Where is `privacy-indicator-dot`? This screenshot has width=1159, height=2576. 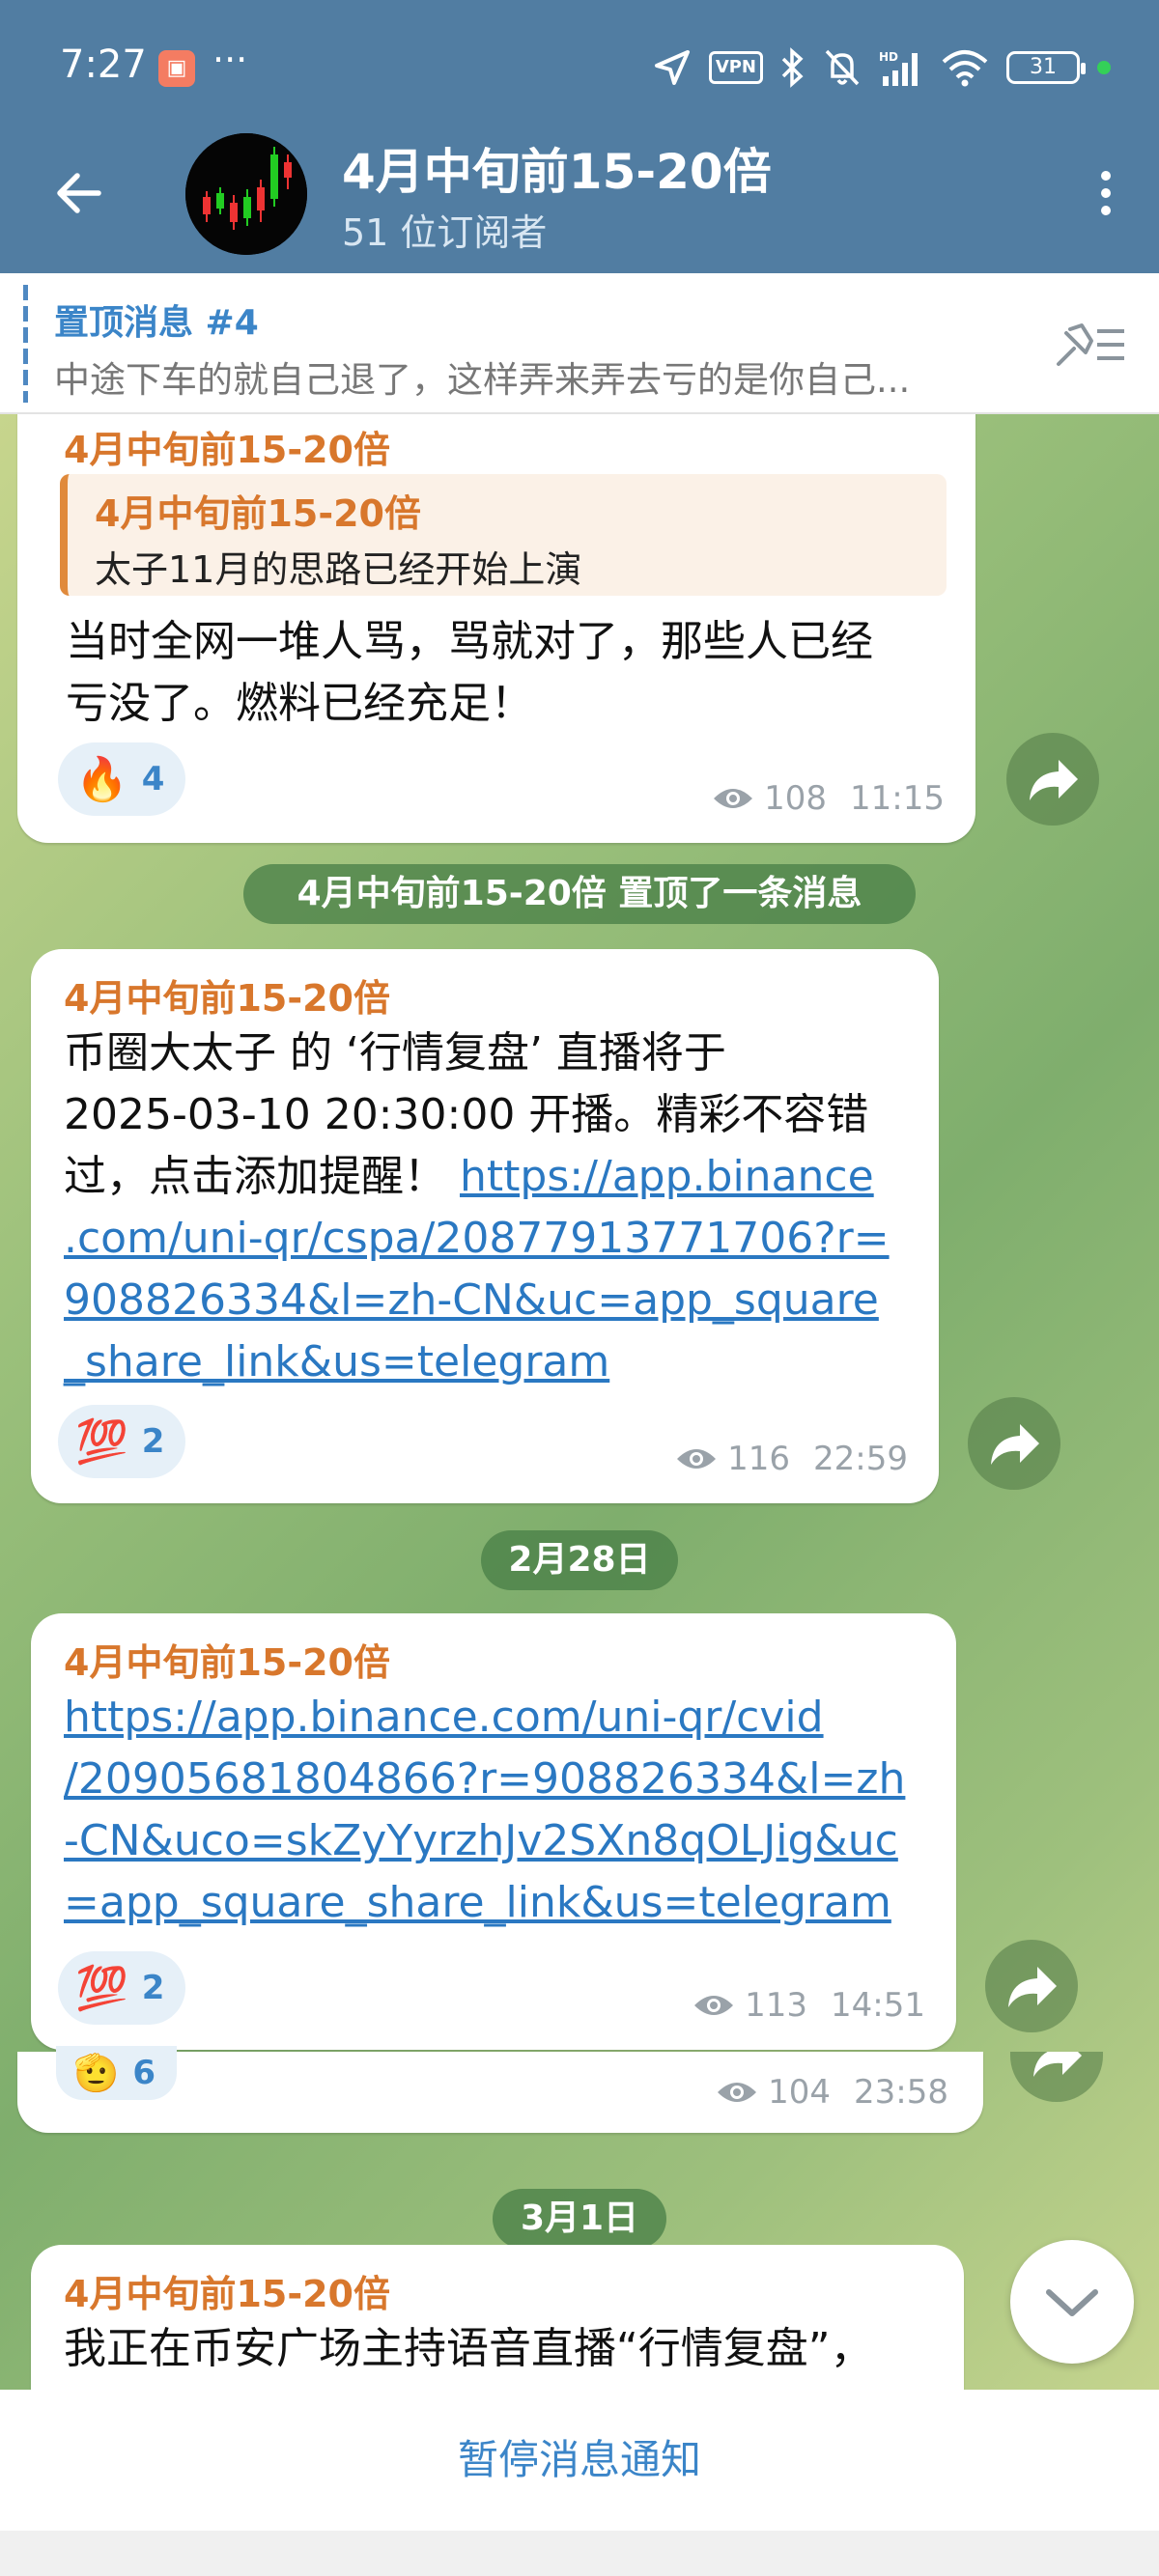 privacy-indicator-dot is located at coordinates (1104, 68).